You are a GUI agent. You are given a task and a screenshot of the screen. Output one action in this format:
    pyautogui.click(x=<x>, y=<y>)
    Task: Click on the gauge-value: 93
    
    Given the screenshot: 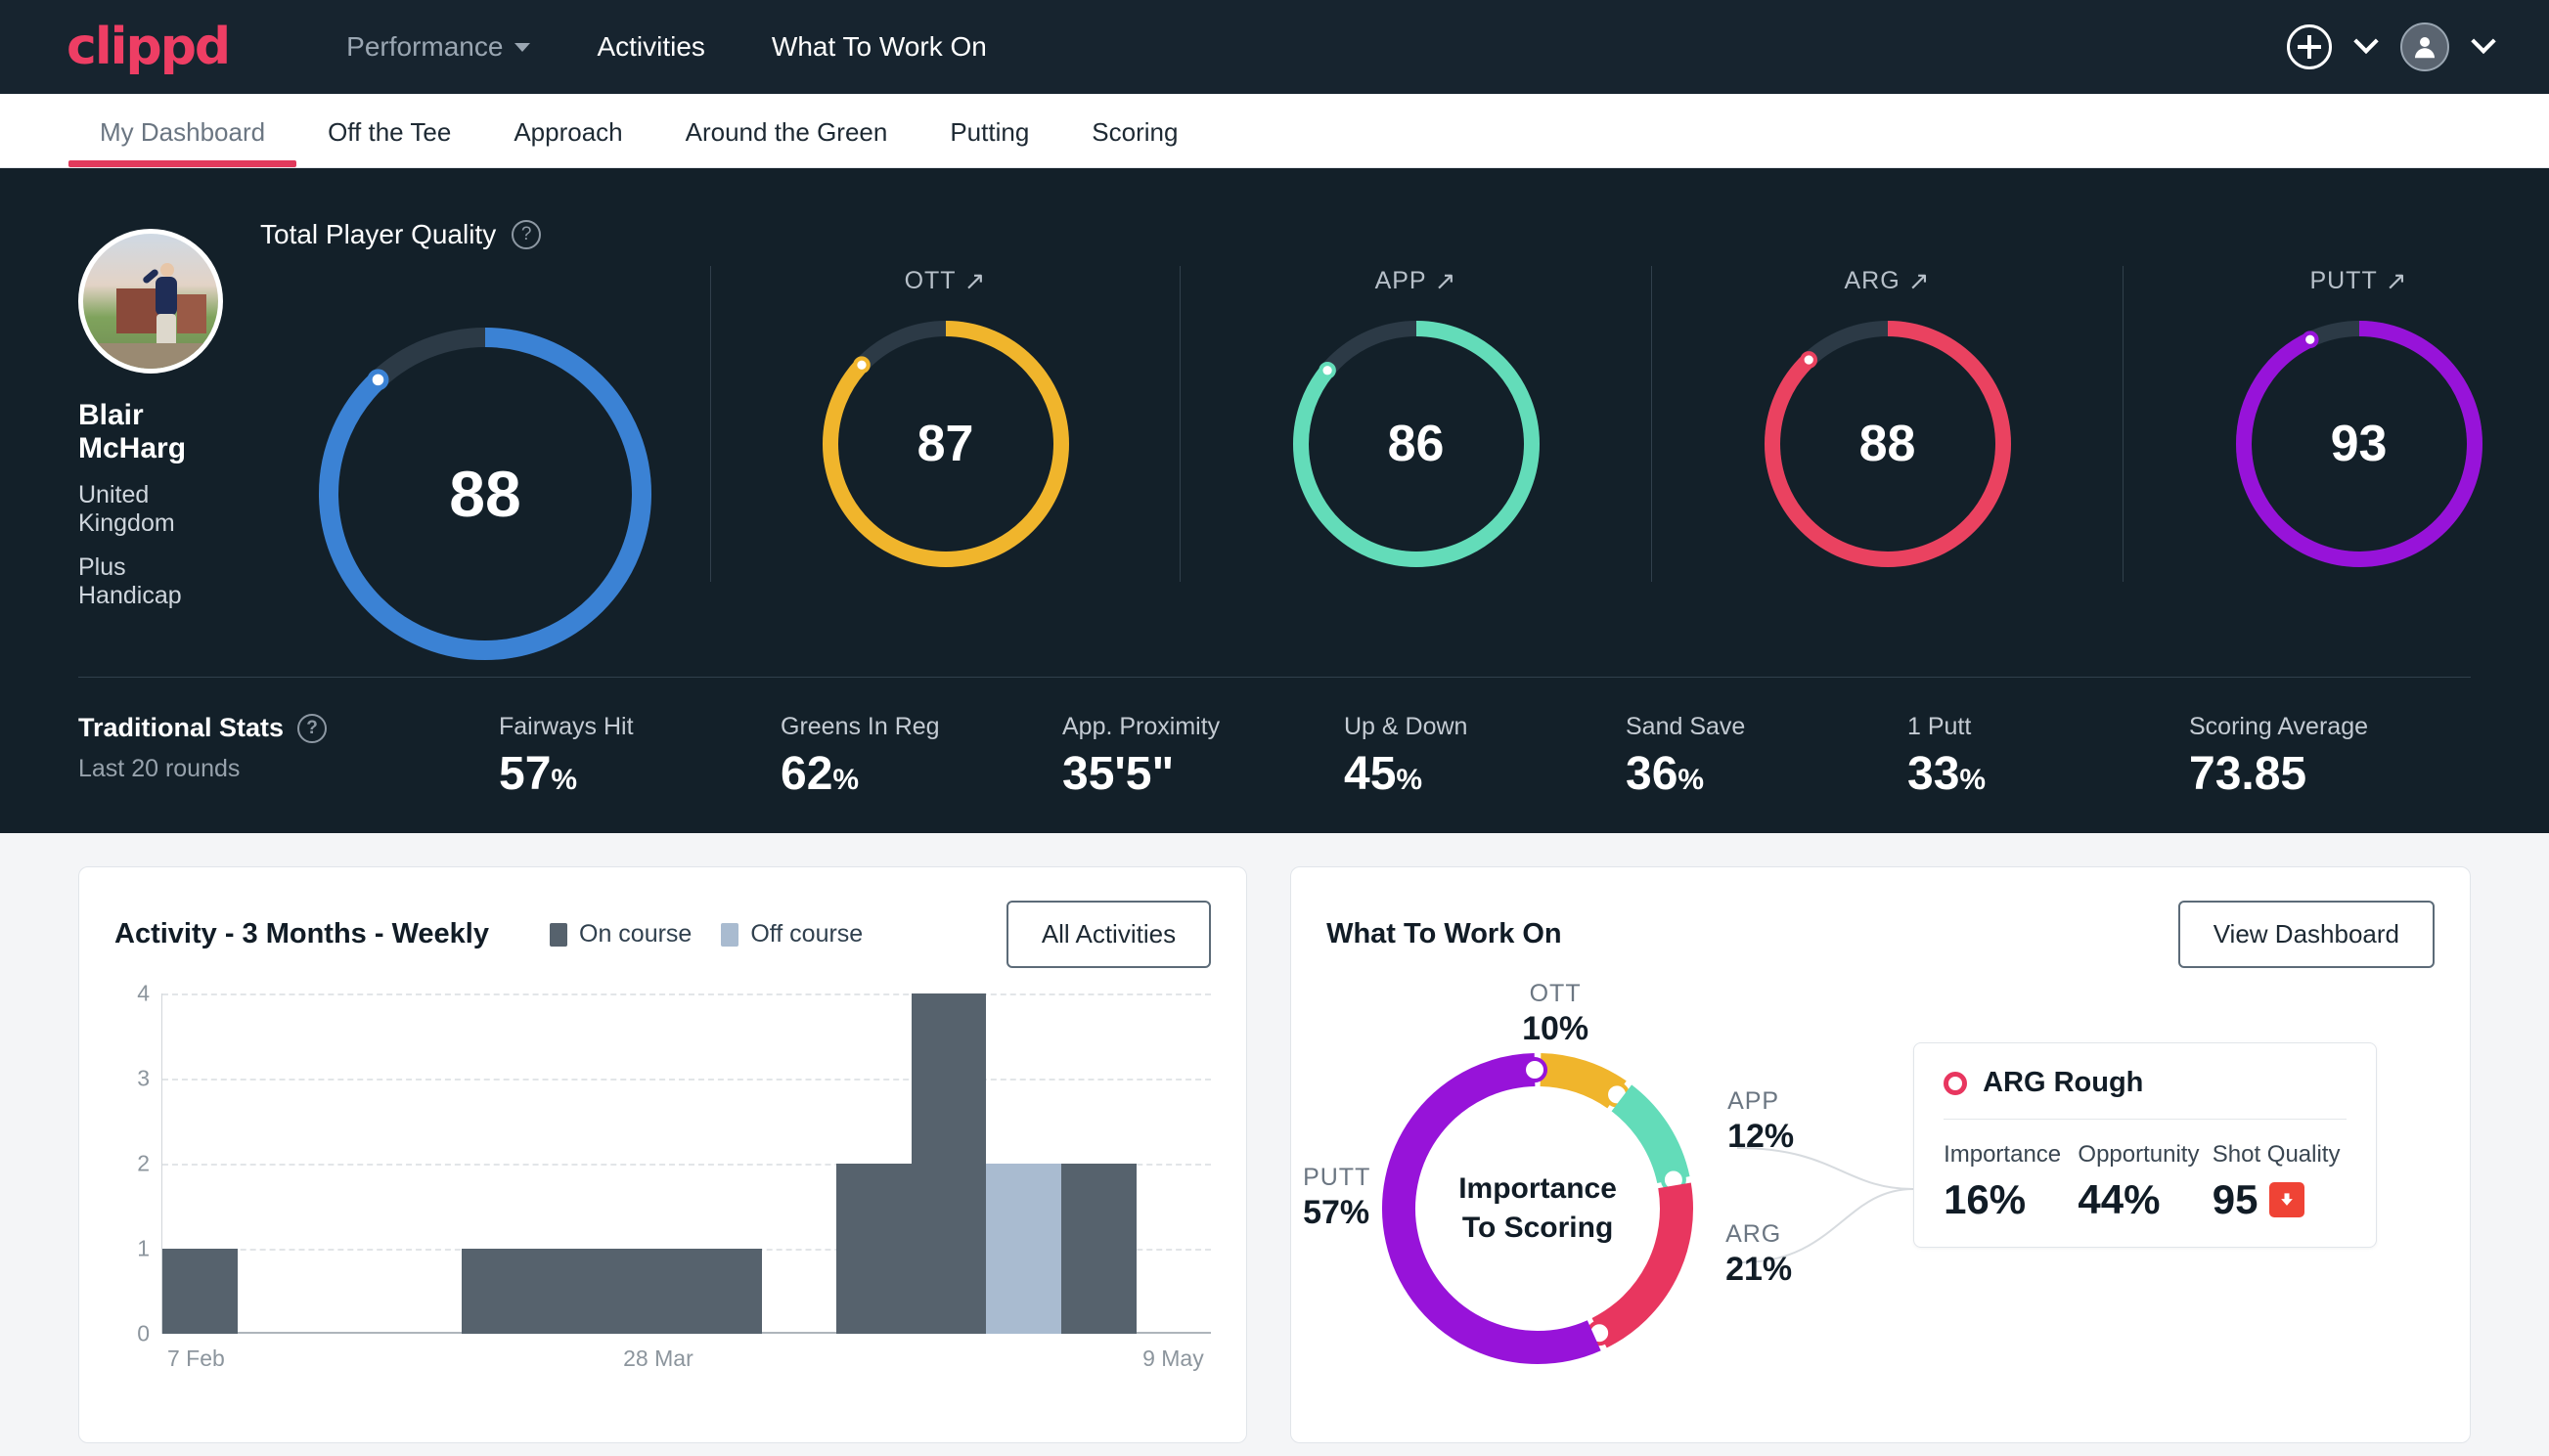 What is the action you would take?
    pyautogui.click(x=2359, y=444)
    